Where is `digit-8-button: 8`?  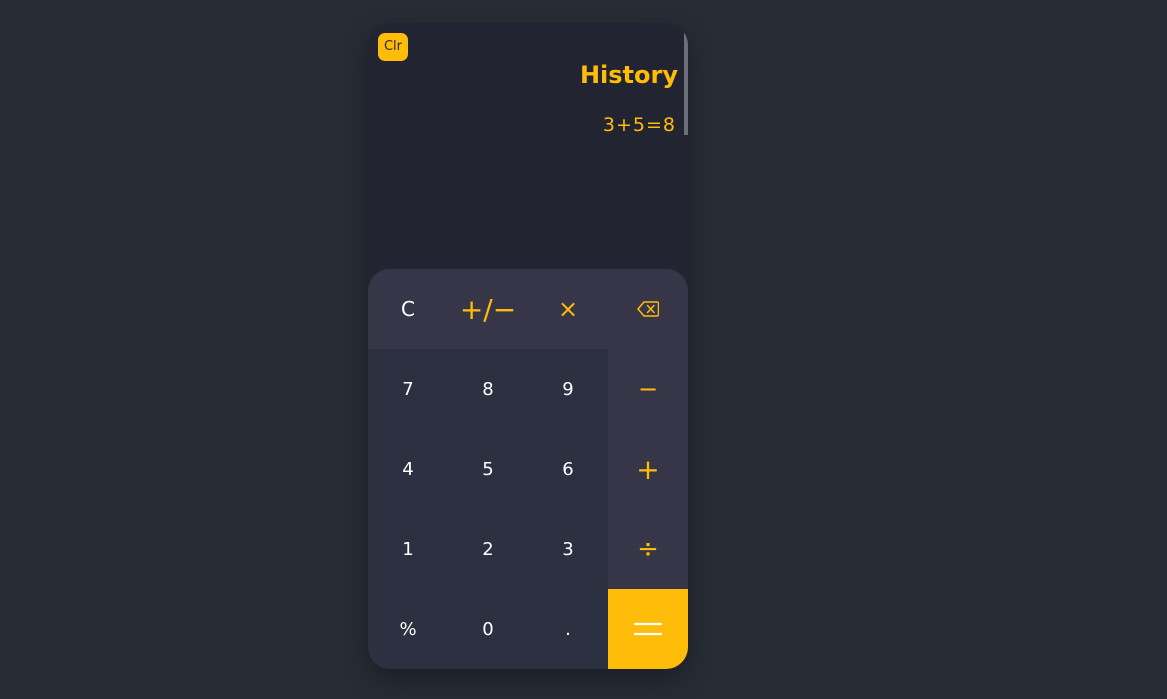 digit-8-button: 8 is located at coordinates (488, 389).